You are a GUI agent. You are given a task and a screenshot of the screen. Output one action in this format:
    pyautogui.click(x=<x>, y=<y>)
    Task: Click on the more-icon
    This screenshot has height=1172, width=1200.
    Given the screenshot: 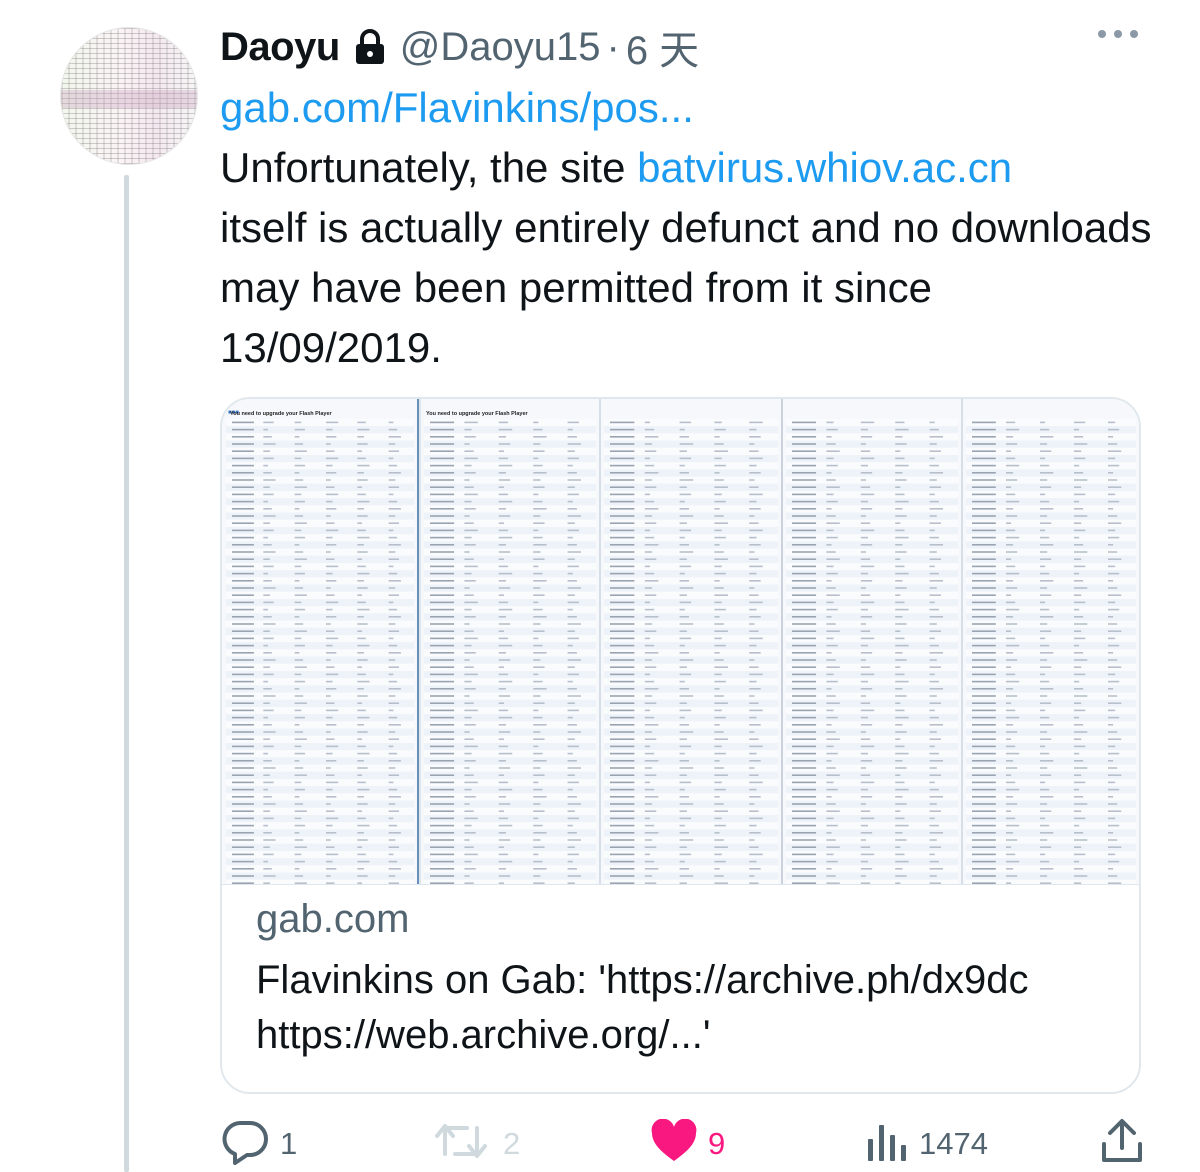 What is the action you would take?
    pyautogui.click(x=1118, y=34)
    